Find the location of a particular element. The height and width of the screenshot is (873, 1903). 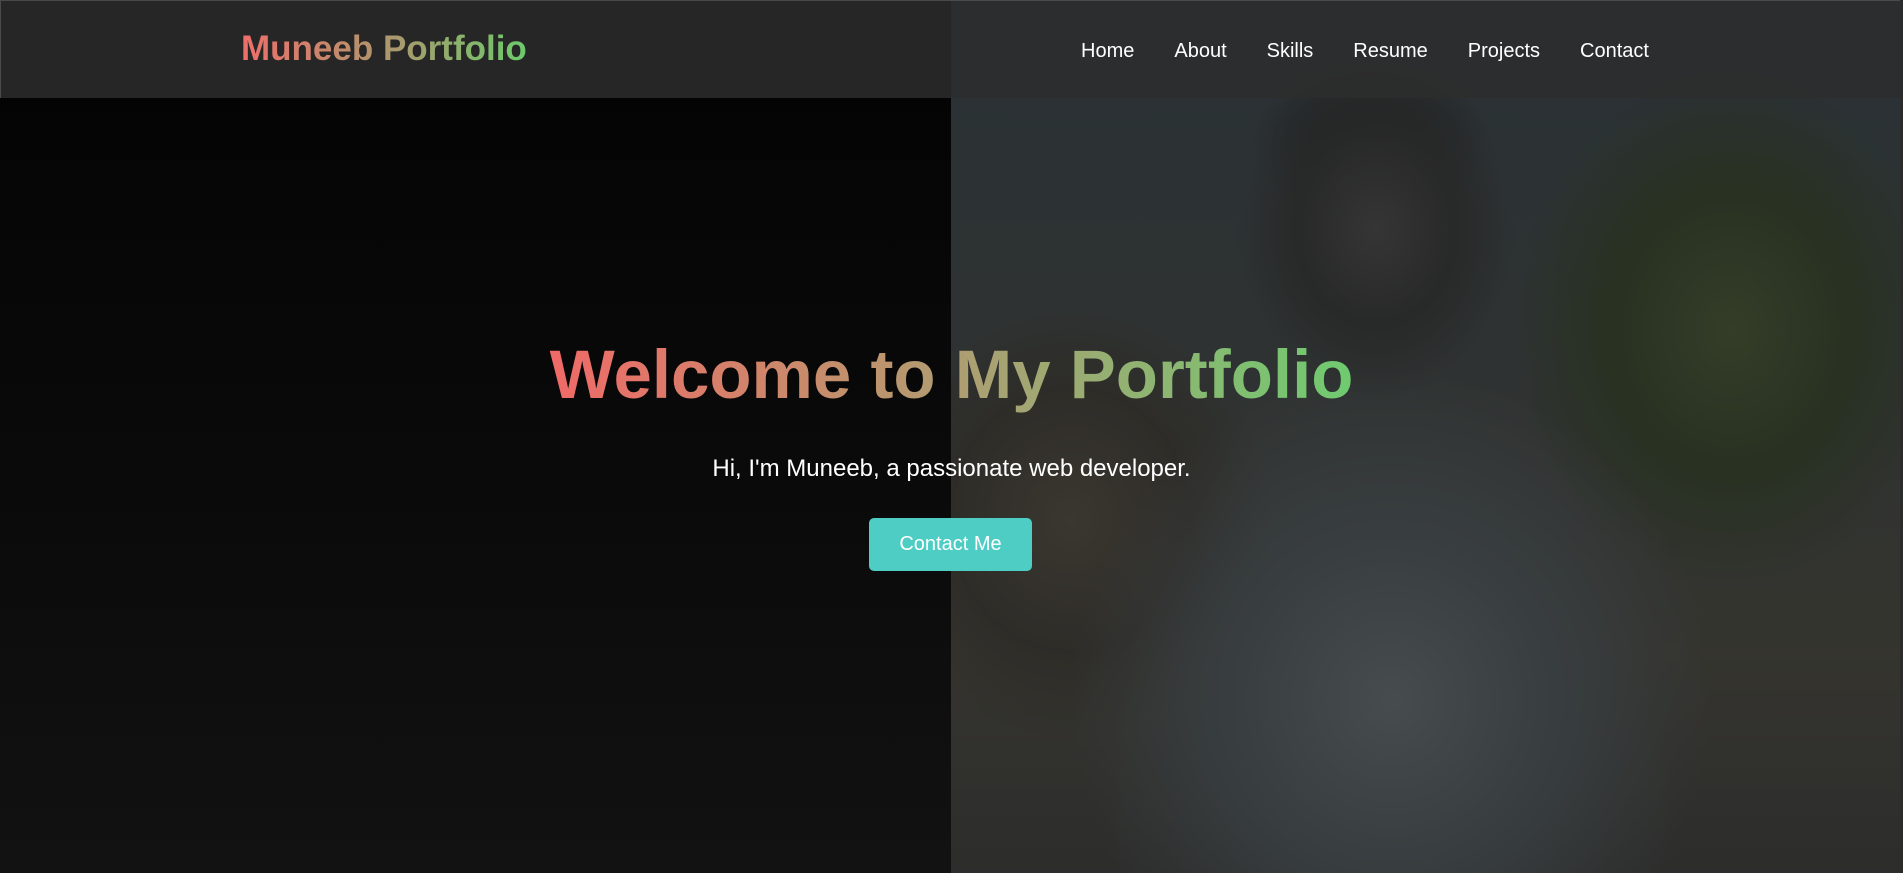

hero-title: Welcome to My Portfolio is located at coordinates (951, 375).